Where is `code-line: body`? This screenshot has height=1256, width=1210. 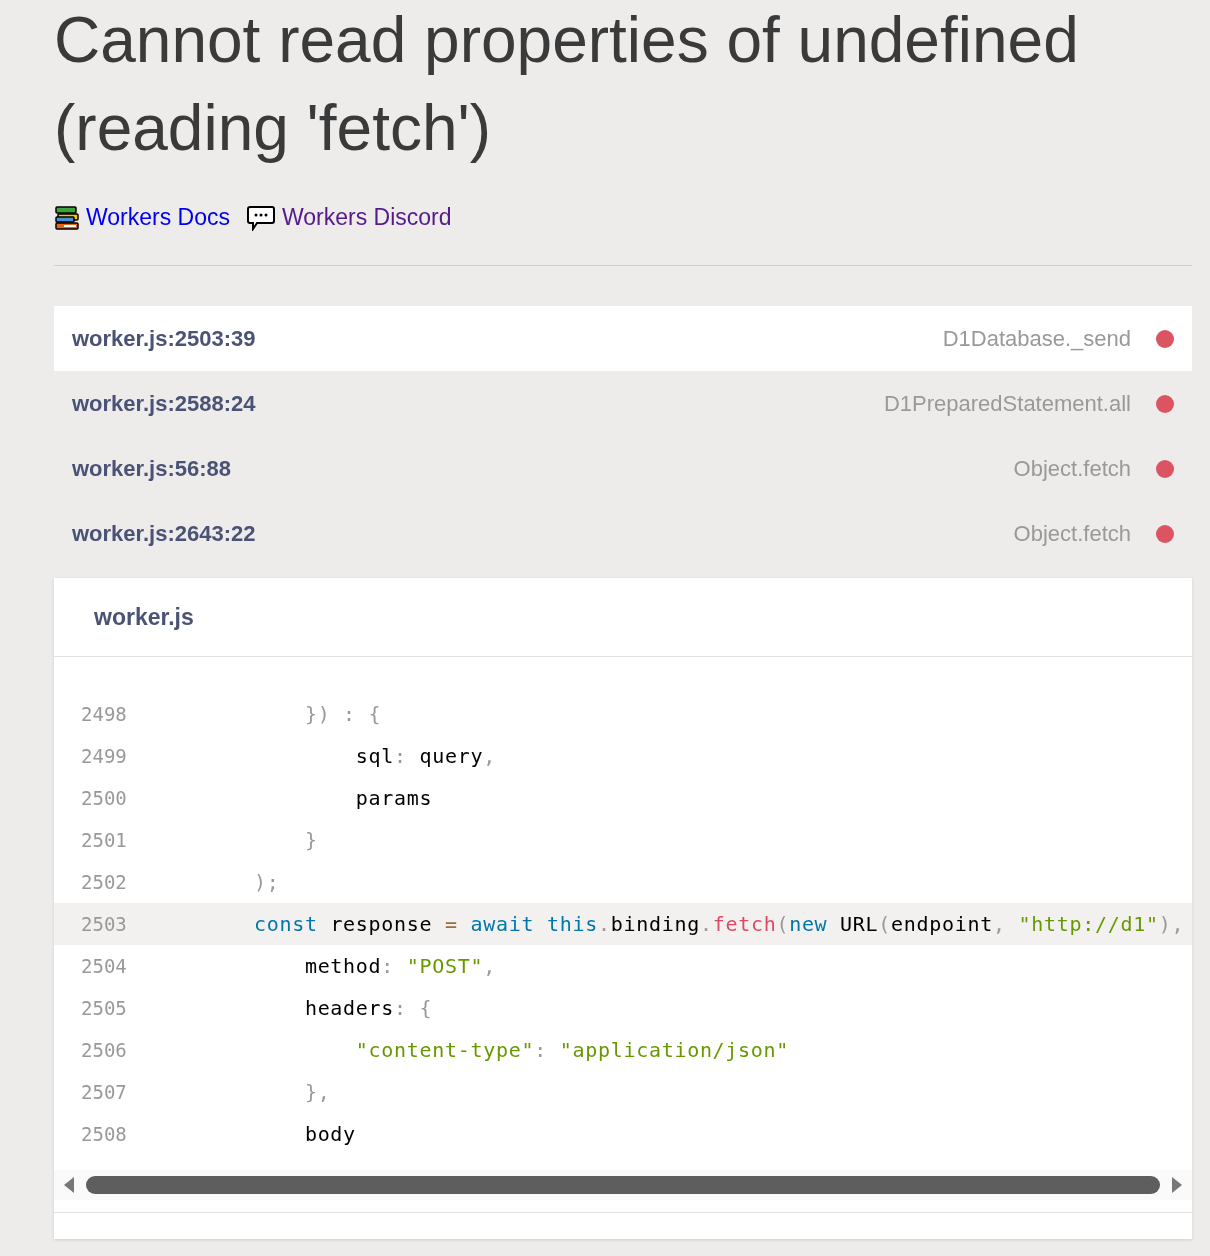
code-line: body is located at coordinates (329, 1134).